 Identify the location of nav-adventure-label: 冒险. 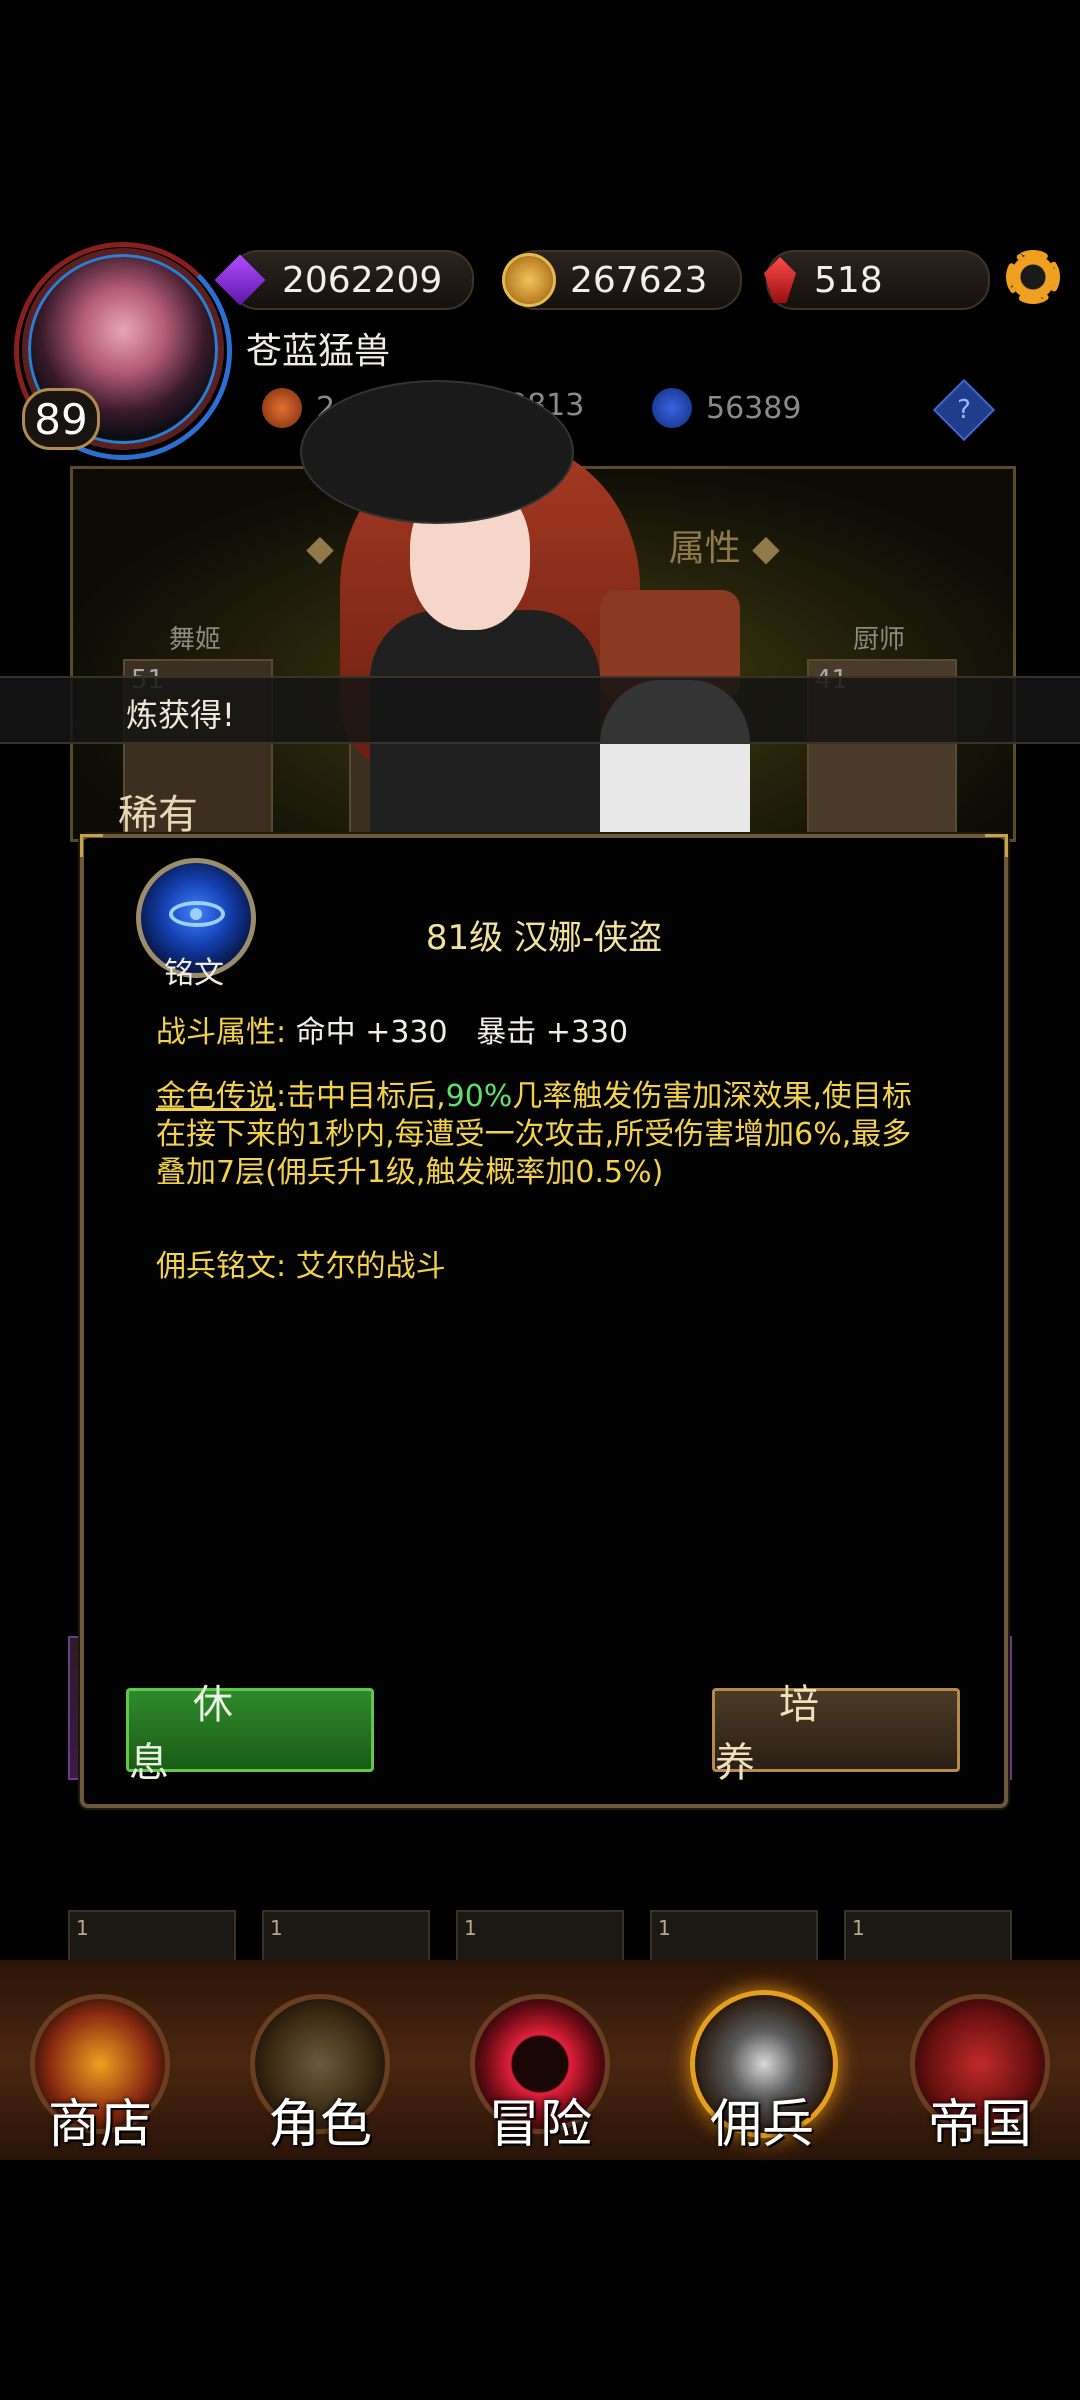
(540, 2119).